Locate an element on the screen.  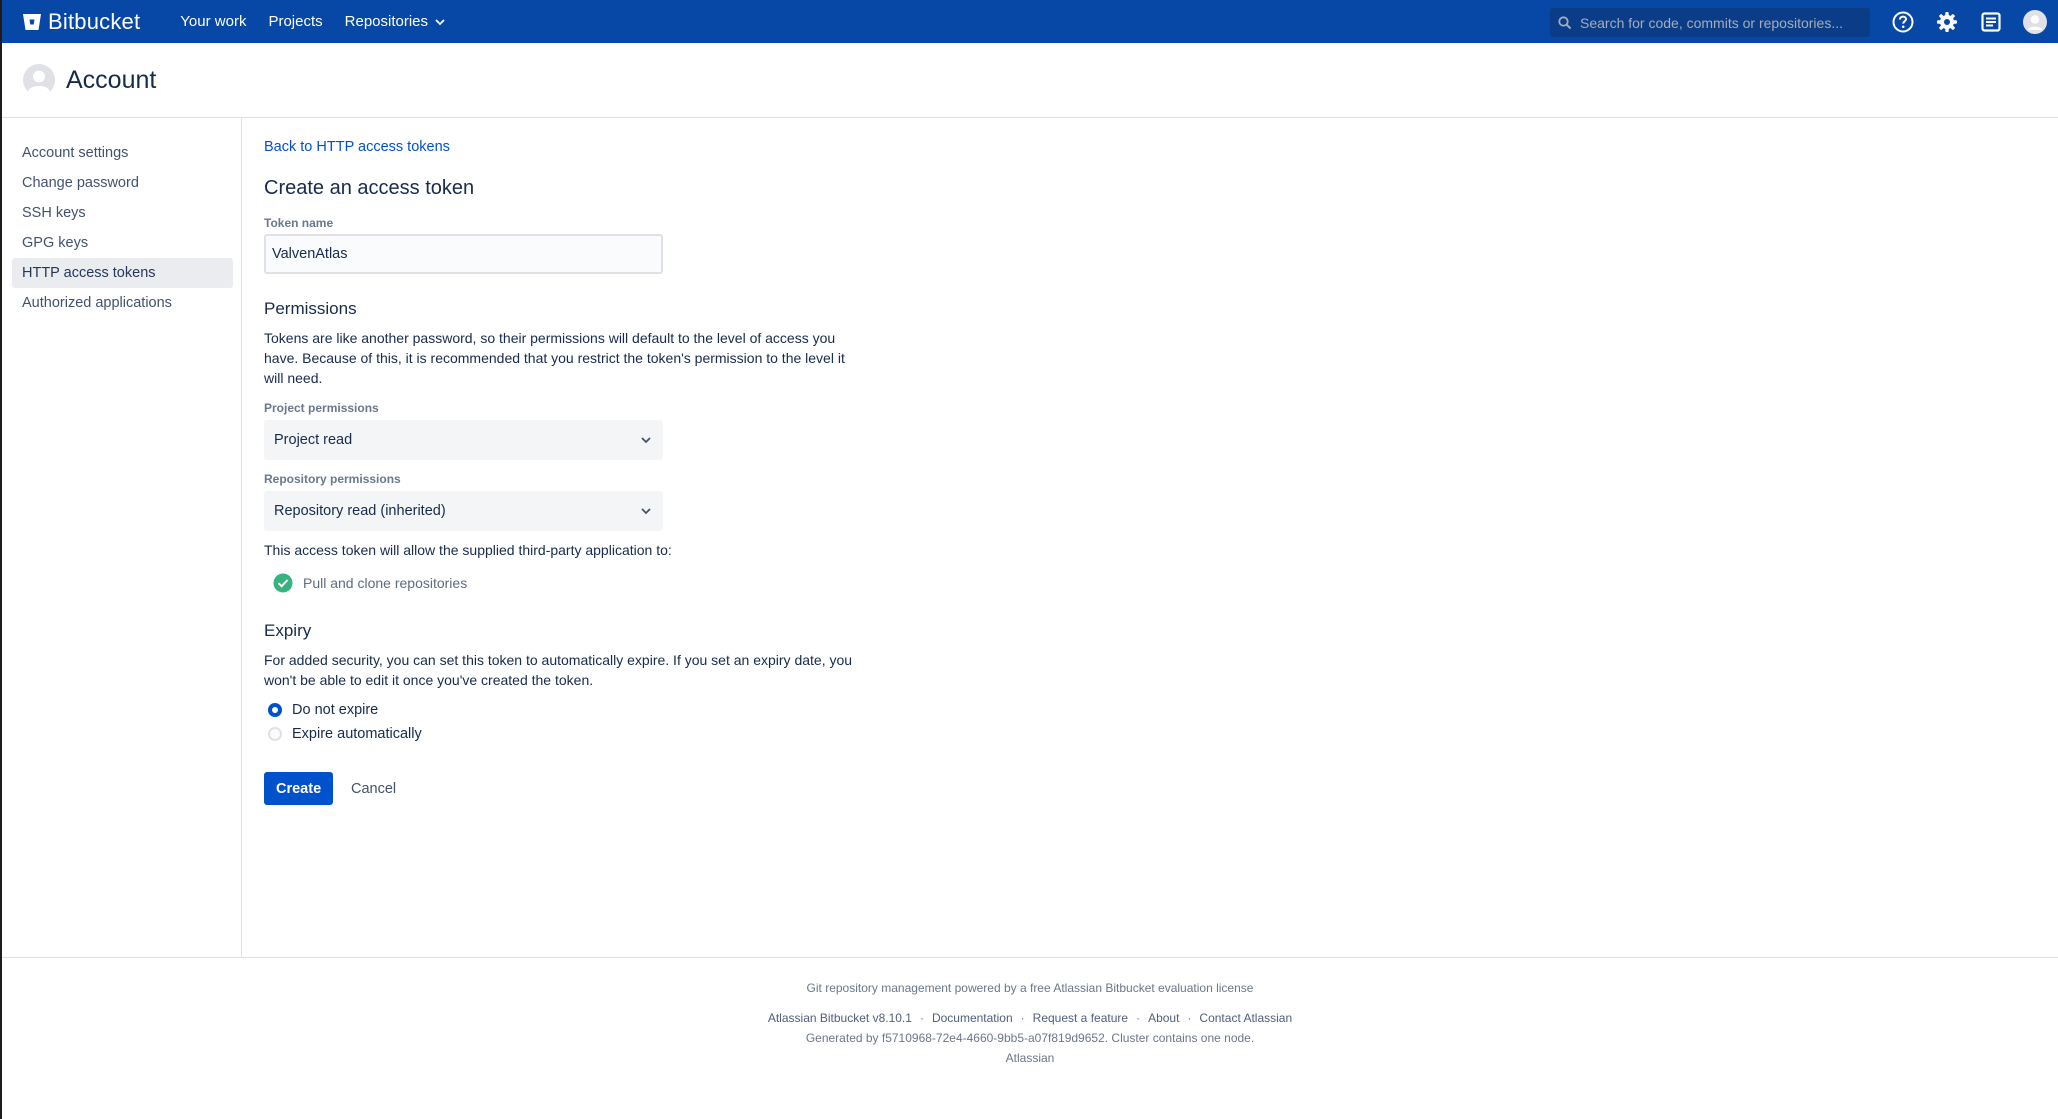
whats-new-button is located at coordinates (1991, 22).